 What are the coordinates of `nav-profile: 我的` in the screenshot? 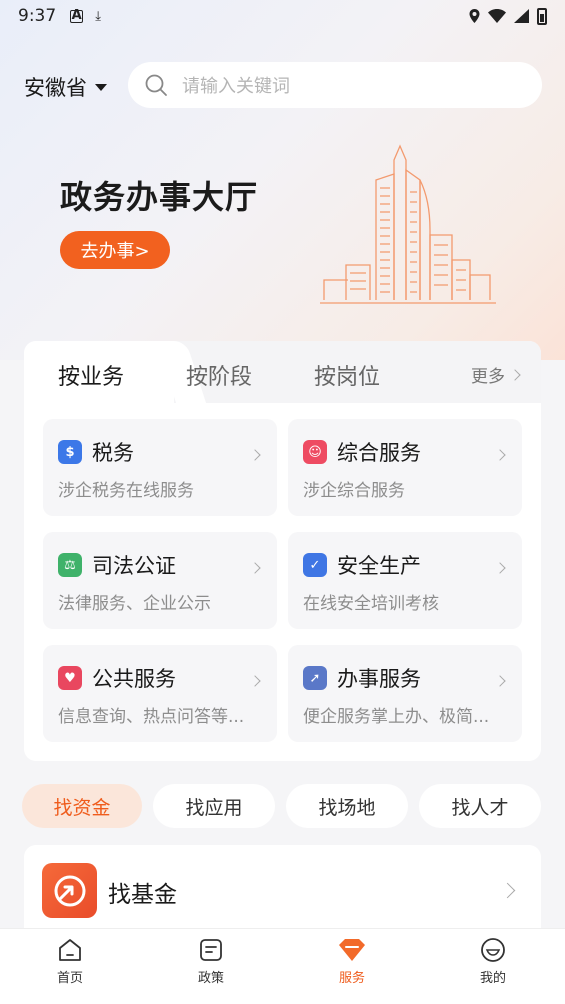 It's located at (493, 957).